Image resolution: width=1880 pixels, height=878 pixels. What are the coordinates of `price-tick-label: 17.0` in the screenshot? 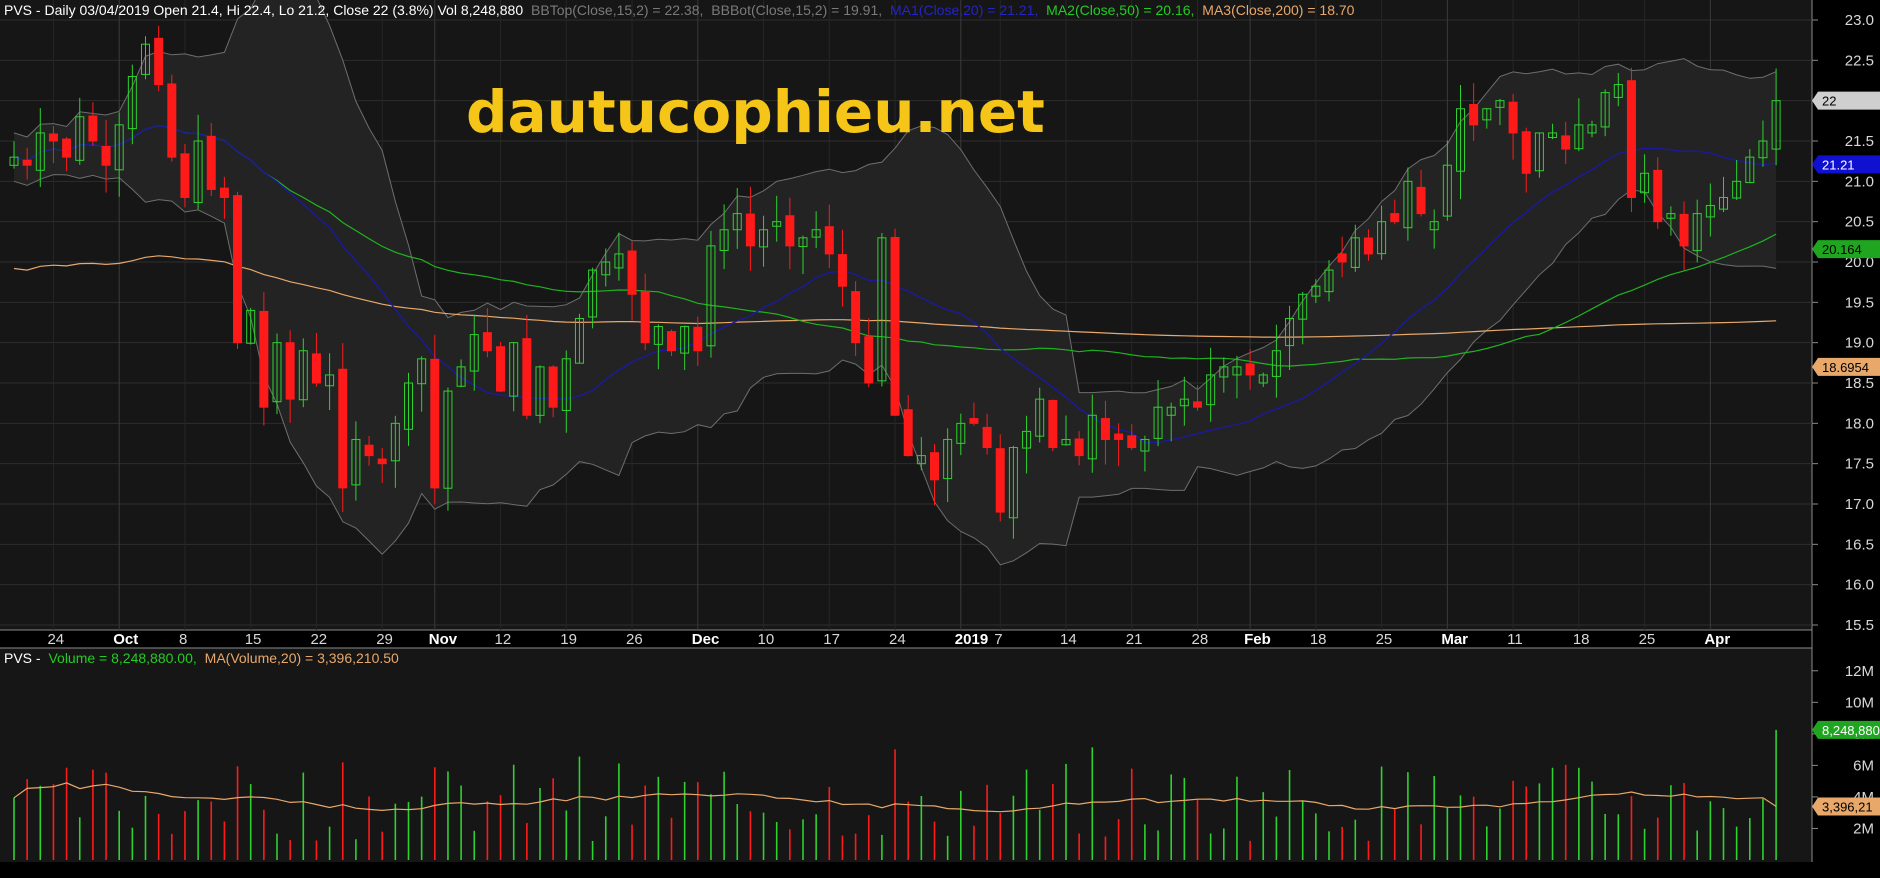 It's located at (1859, 504).